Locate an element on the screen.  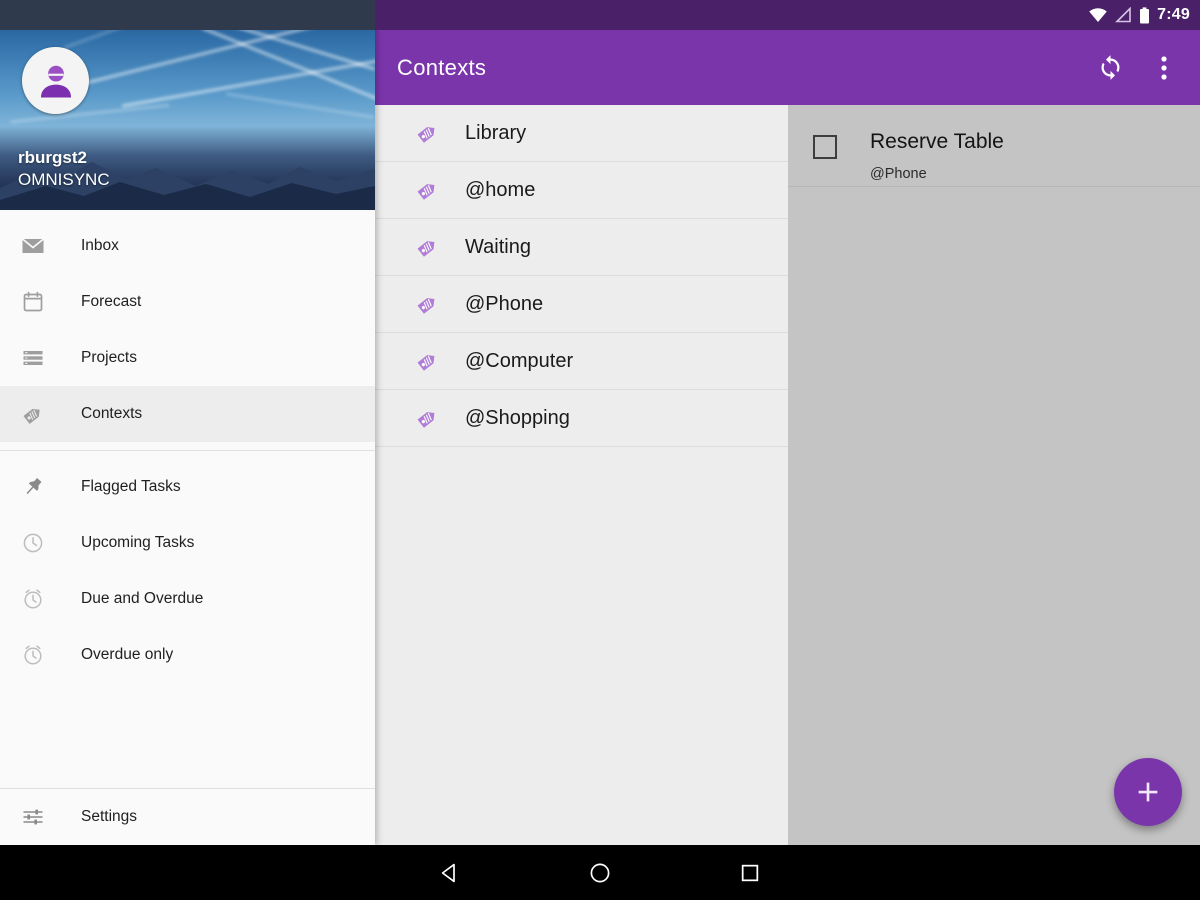
sidebar-item-upcoming-tasks: Upcoming Tasks is located at coordinates (187, 543).